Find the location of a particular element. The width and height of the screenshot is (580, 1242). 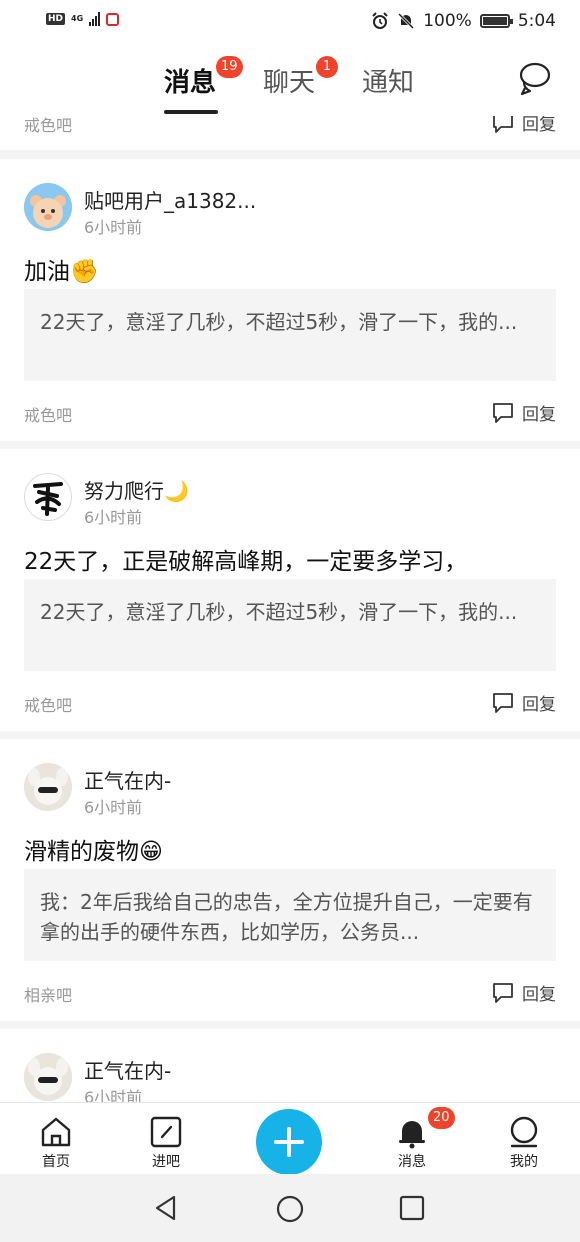

bottom-navigation: 首页 进吧 消息 20 我的 is located at coordinates (290, 1138).